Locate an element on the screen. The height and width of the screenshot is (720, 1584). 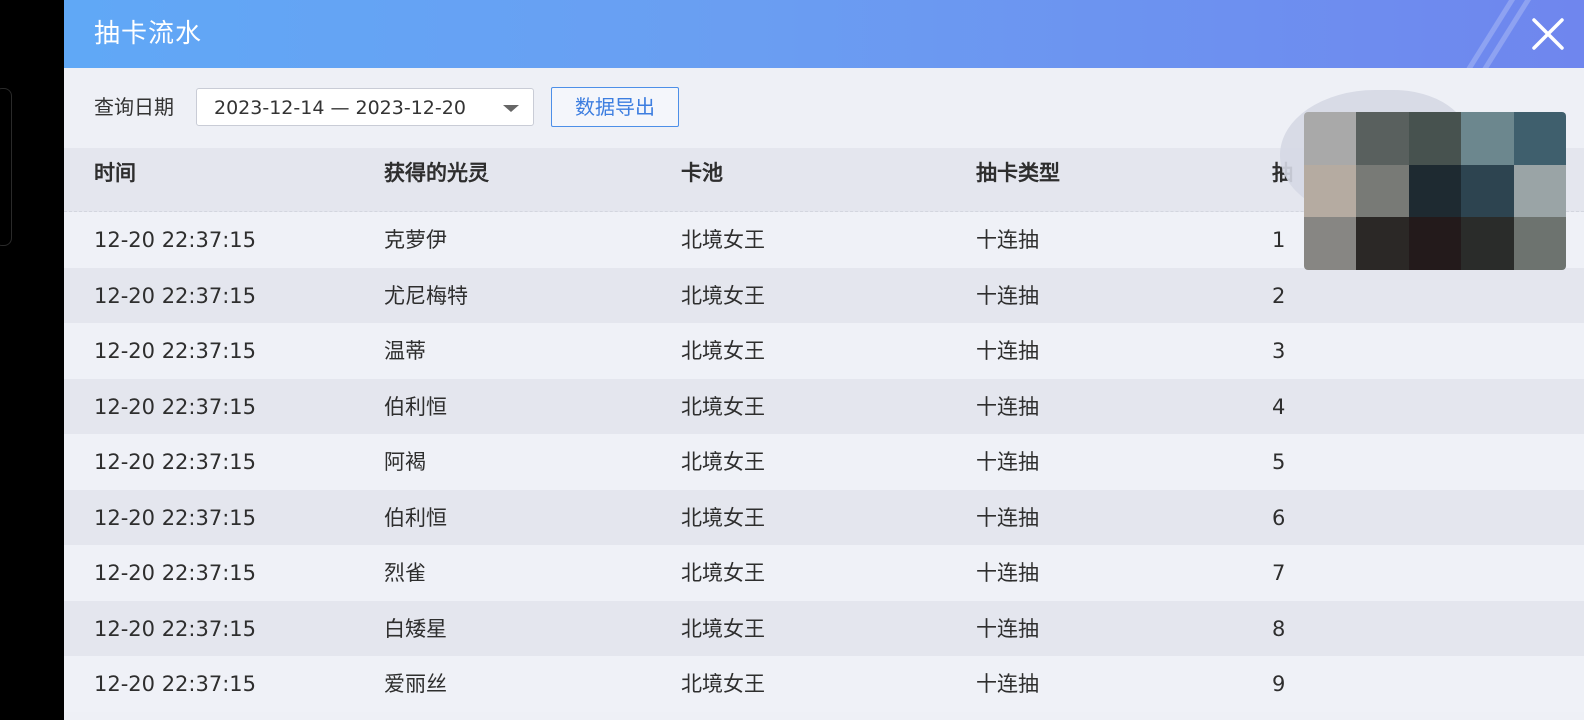
dialog-titlebar: 抽卡流水 is located at coordinates (824, 34).